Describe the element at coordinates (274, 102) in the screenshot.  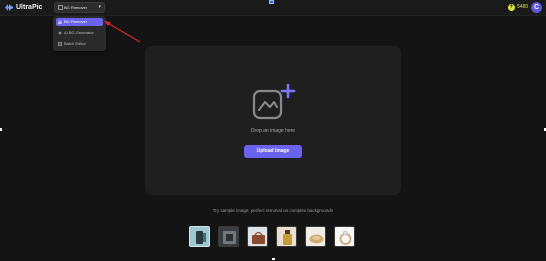
I see `image-add-icon` at that location.